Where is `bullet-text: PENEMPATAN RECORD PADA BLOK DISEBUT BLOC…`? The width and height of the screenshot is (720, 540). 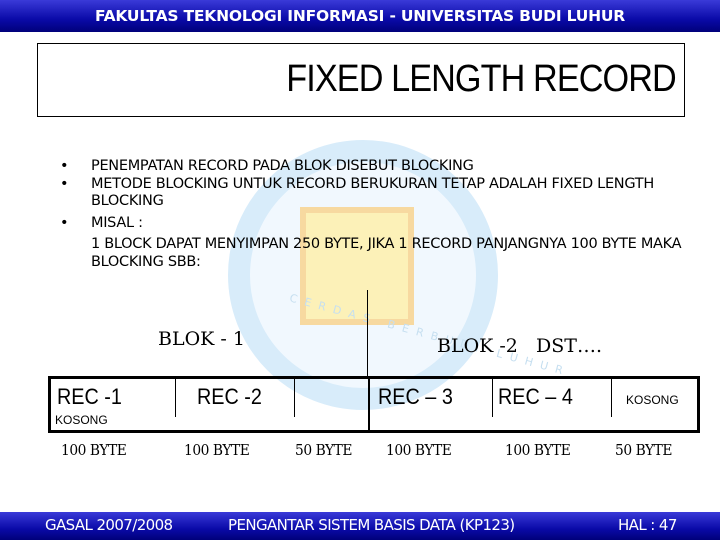 bullet-text: PENEMPATAN RECORD PADA BLOK DISEBUT BLOC… is located at coordinates (282, 166).